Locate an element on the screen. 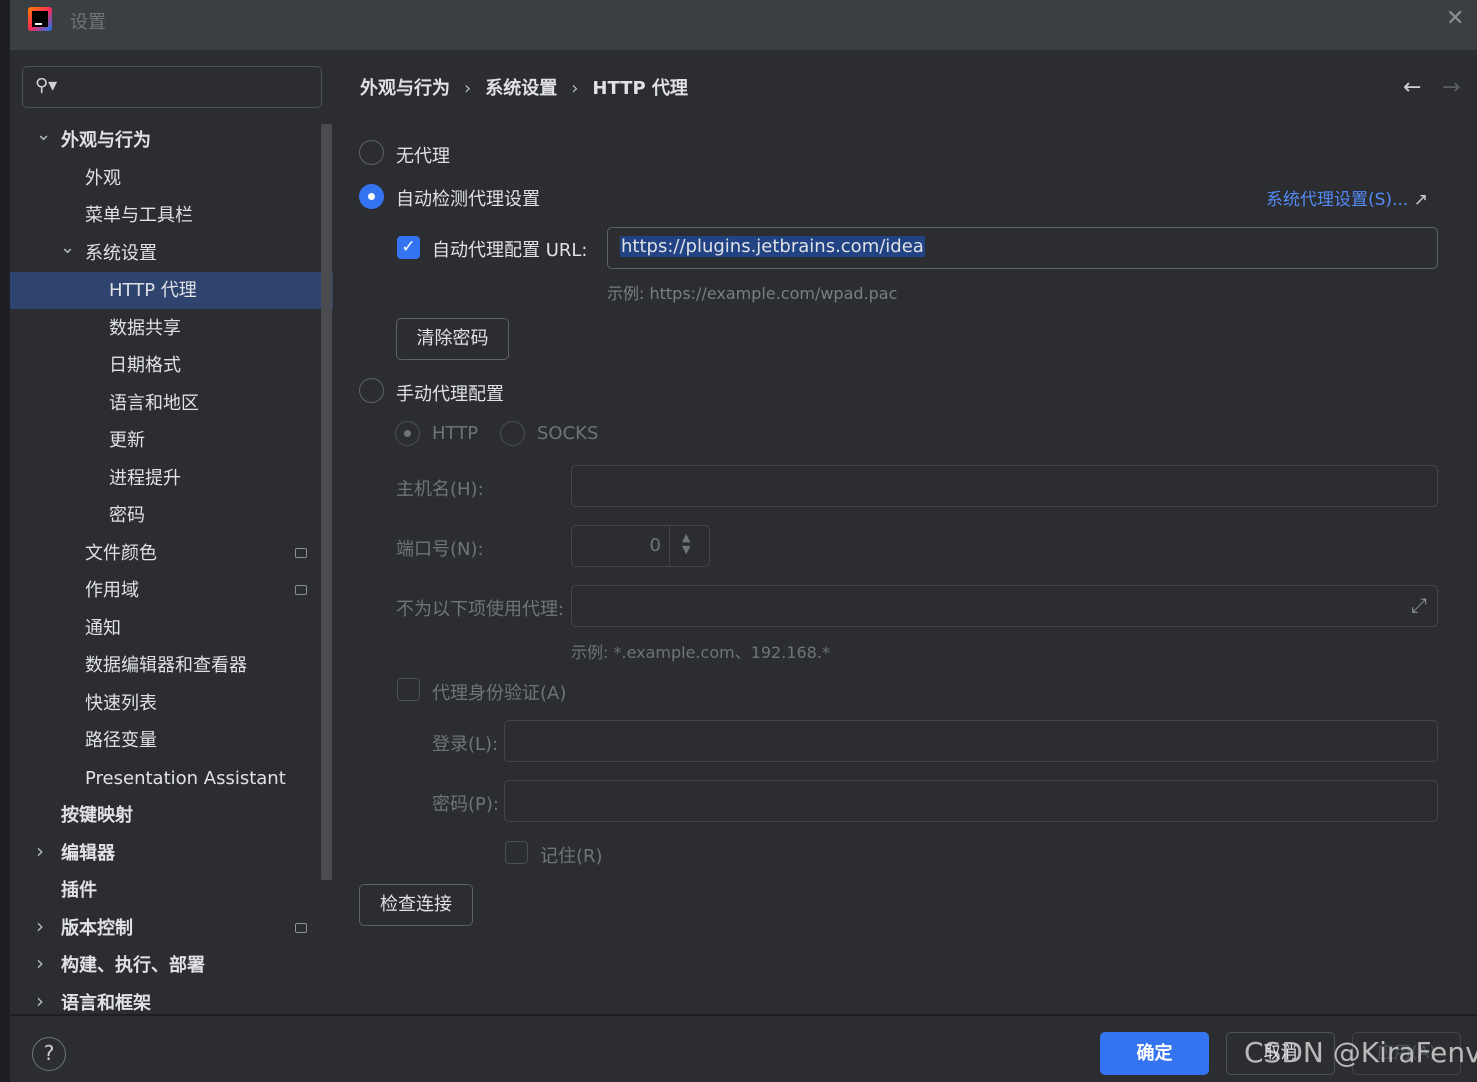 Image resolution: width=1477 pixels, height=1082 pixels. sidebar-item-label: 编辑器 is located at coordinates (88, 853).